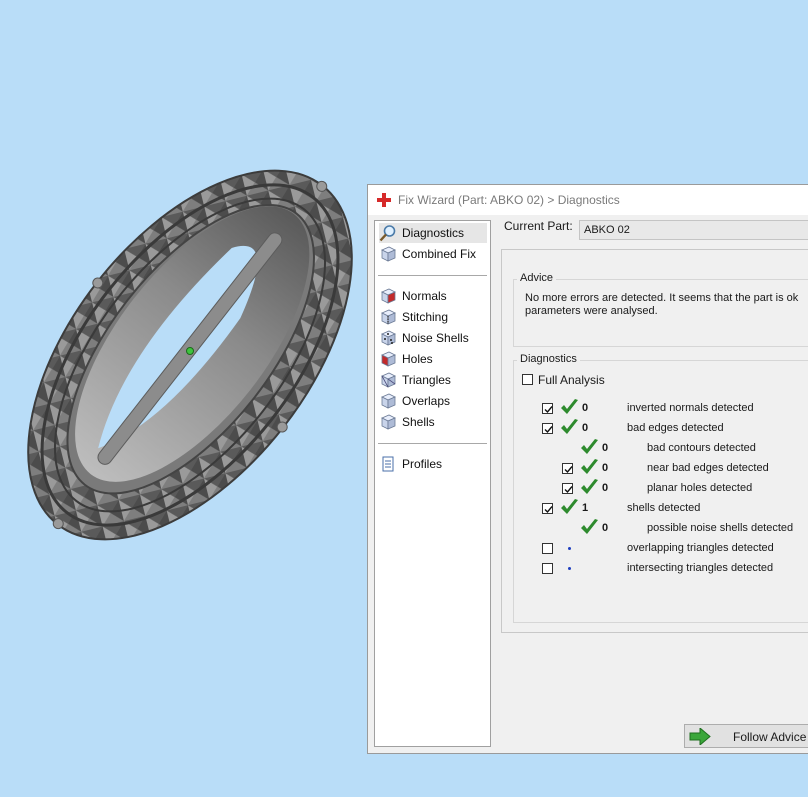 The width and height of the screenshot is (808, 797). I want to click on diagnostic-count: 1, so click(585, 508).